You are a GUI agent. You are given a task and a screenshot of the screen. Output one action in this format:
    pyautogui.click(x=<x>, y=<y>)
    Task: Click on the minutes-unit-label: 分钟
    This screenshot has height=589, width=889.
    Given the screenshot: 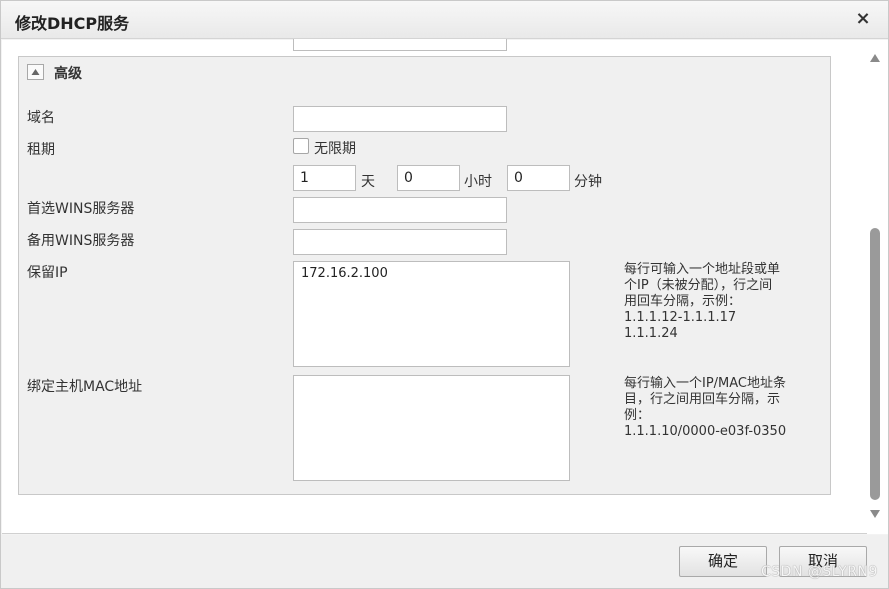 What is the action you would take?
    pyautogui.click(x=588, y=182)
    